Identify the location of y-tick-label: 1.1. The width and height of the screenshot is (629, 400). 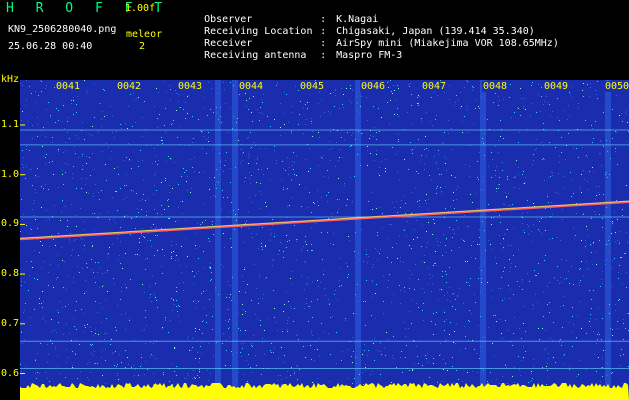
(10, 124).